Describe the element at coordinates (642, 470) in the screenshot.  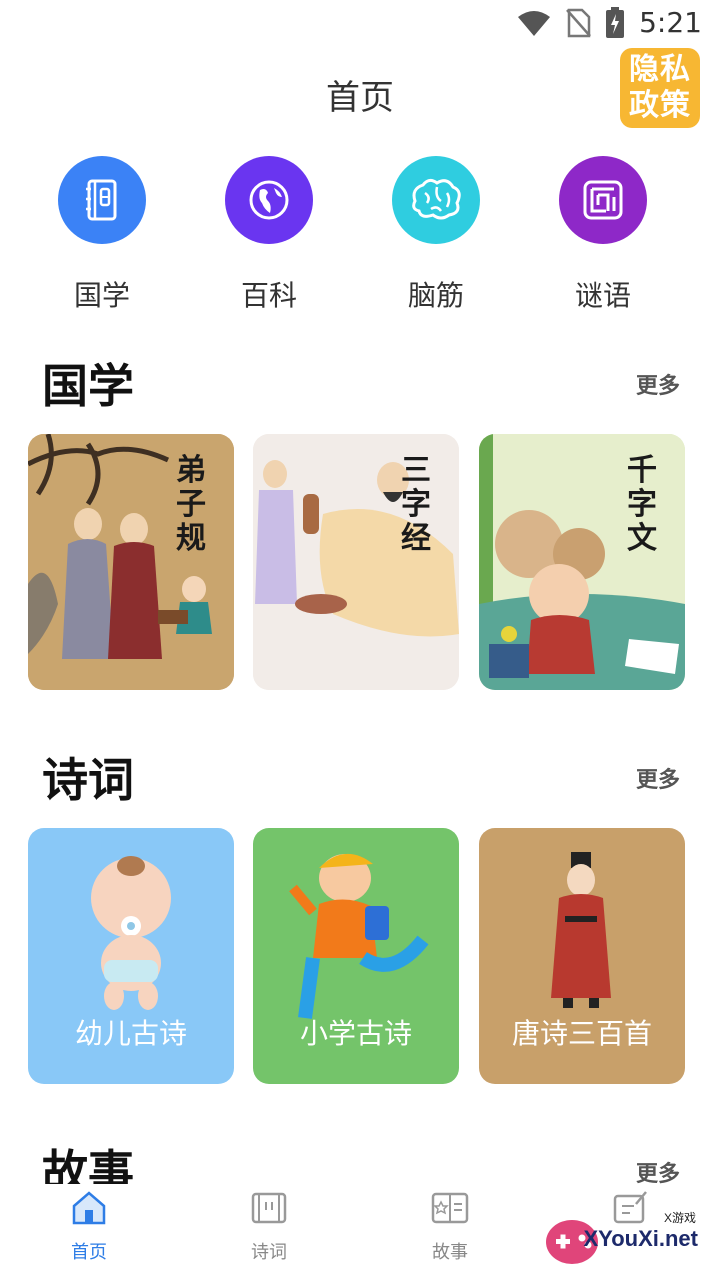
I see `title-char: 千` at that location.